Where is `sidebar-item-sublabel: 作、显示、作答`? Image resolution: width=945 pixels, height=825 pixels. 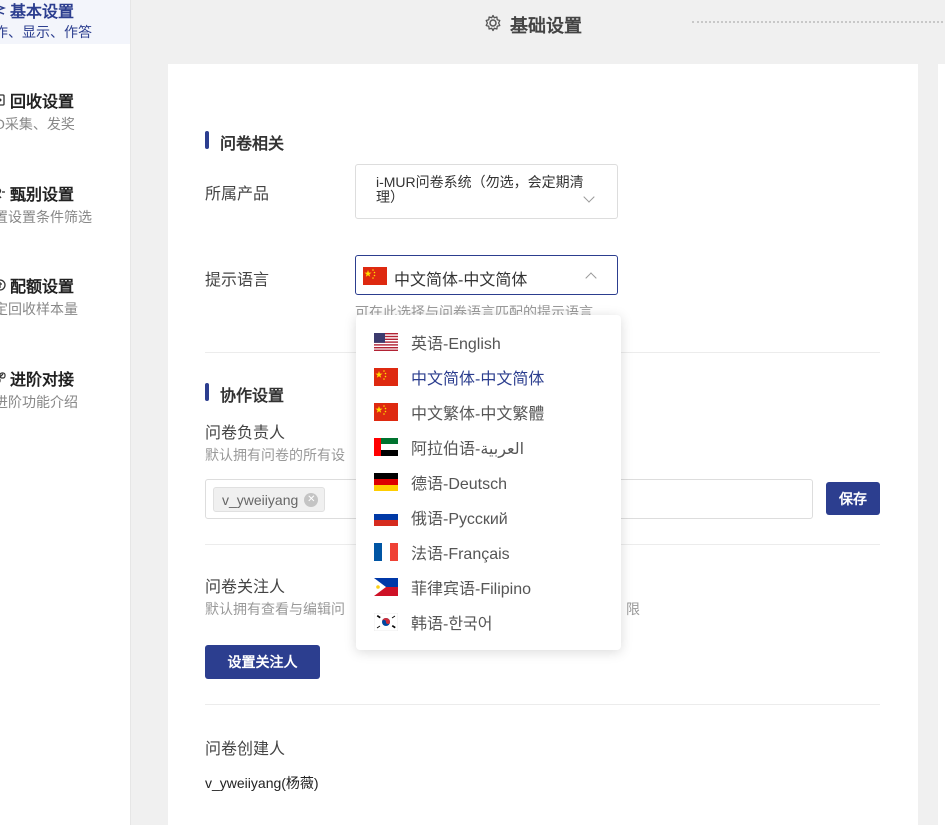 sidebar-item-sublabel: 作、显示、作答 is located at coordinates (46, 32).